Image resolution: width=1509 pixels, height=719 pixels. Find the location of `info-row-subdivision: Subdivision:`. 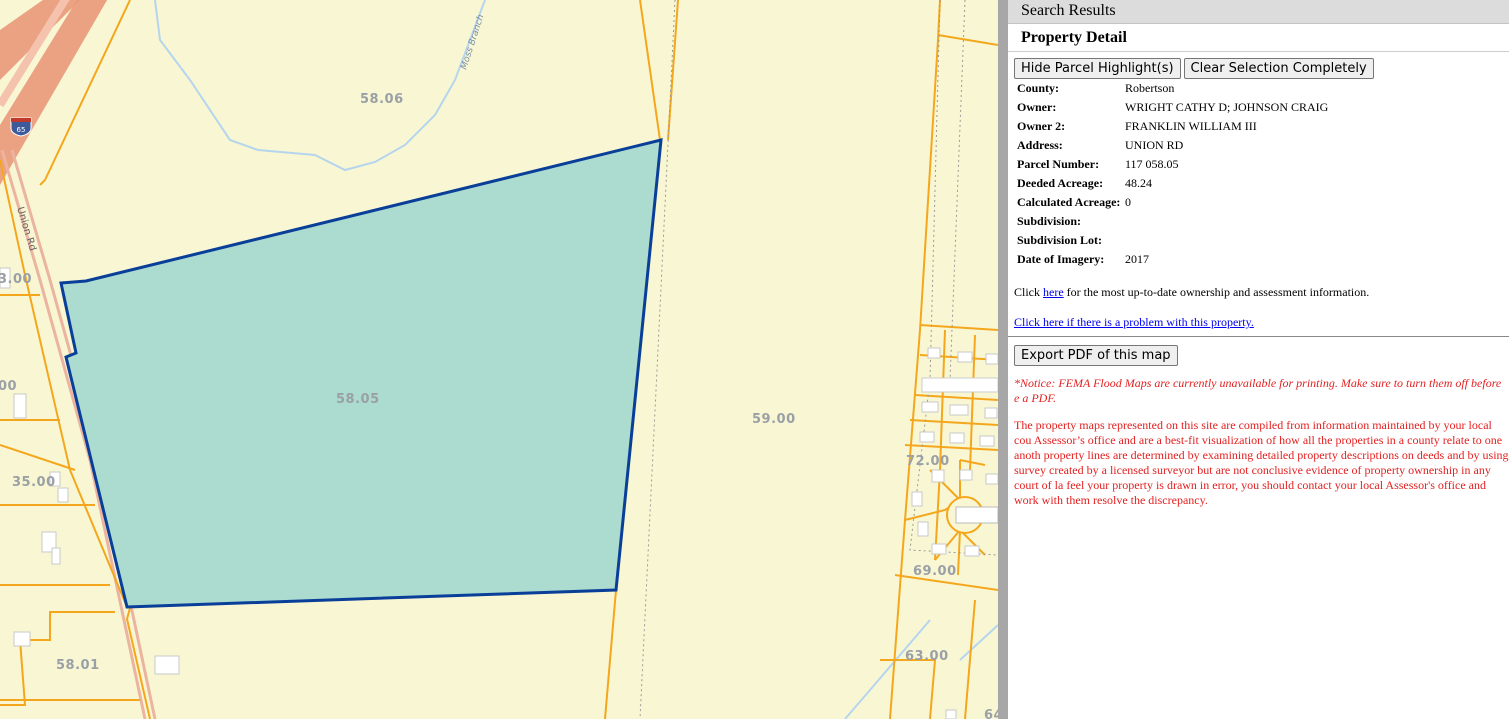

info-row-subdivision: Subdivision: is located at coordinates (1171, 221).